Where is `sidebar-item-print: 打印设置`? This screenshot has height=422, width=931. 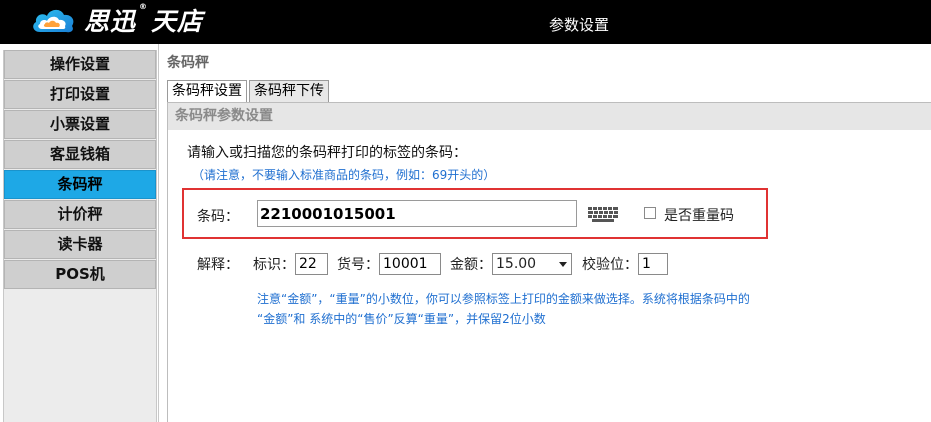
sidebar-item-print: 打印设置 is located at coordinates (80, 94).